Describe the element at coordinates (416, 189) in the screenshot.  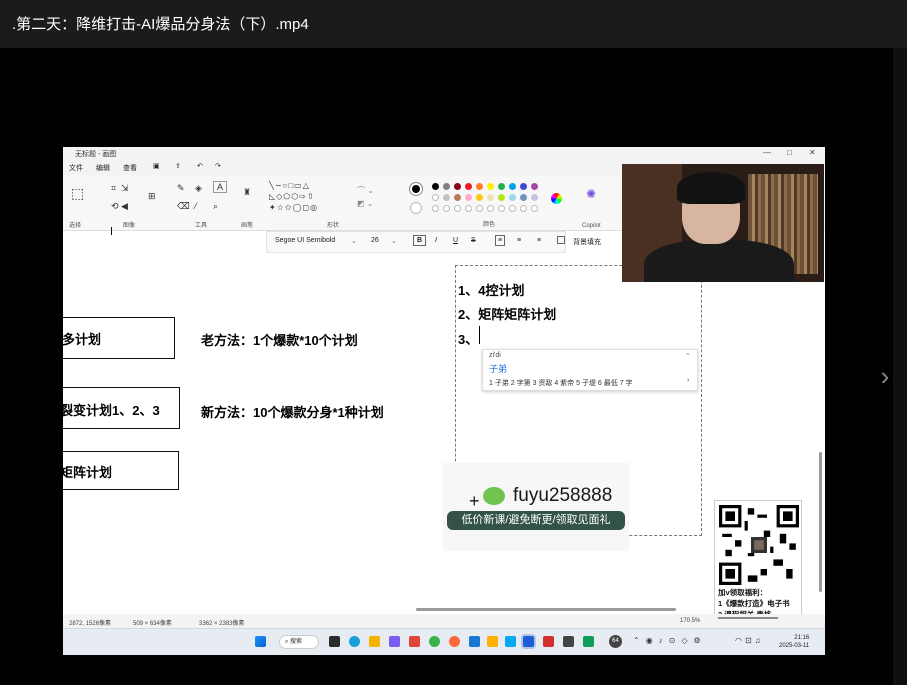
I see `color-primary` at that location.